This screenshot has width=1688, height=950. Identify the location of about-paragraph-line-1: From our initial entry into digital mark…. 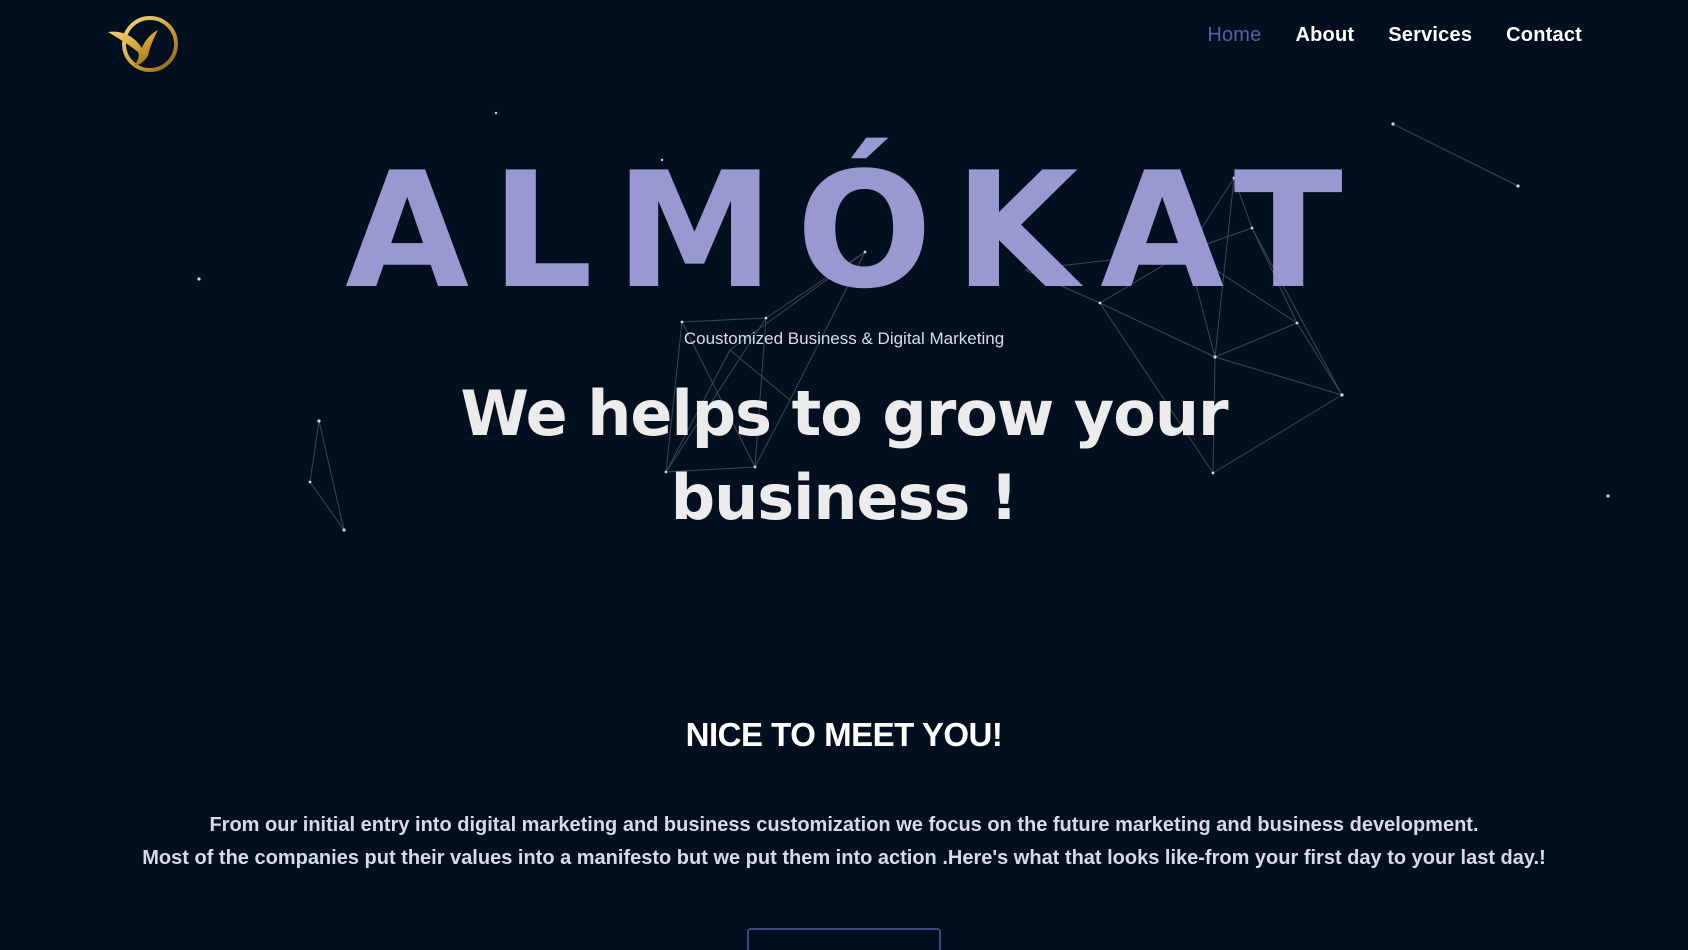
(844, 825).